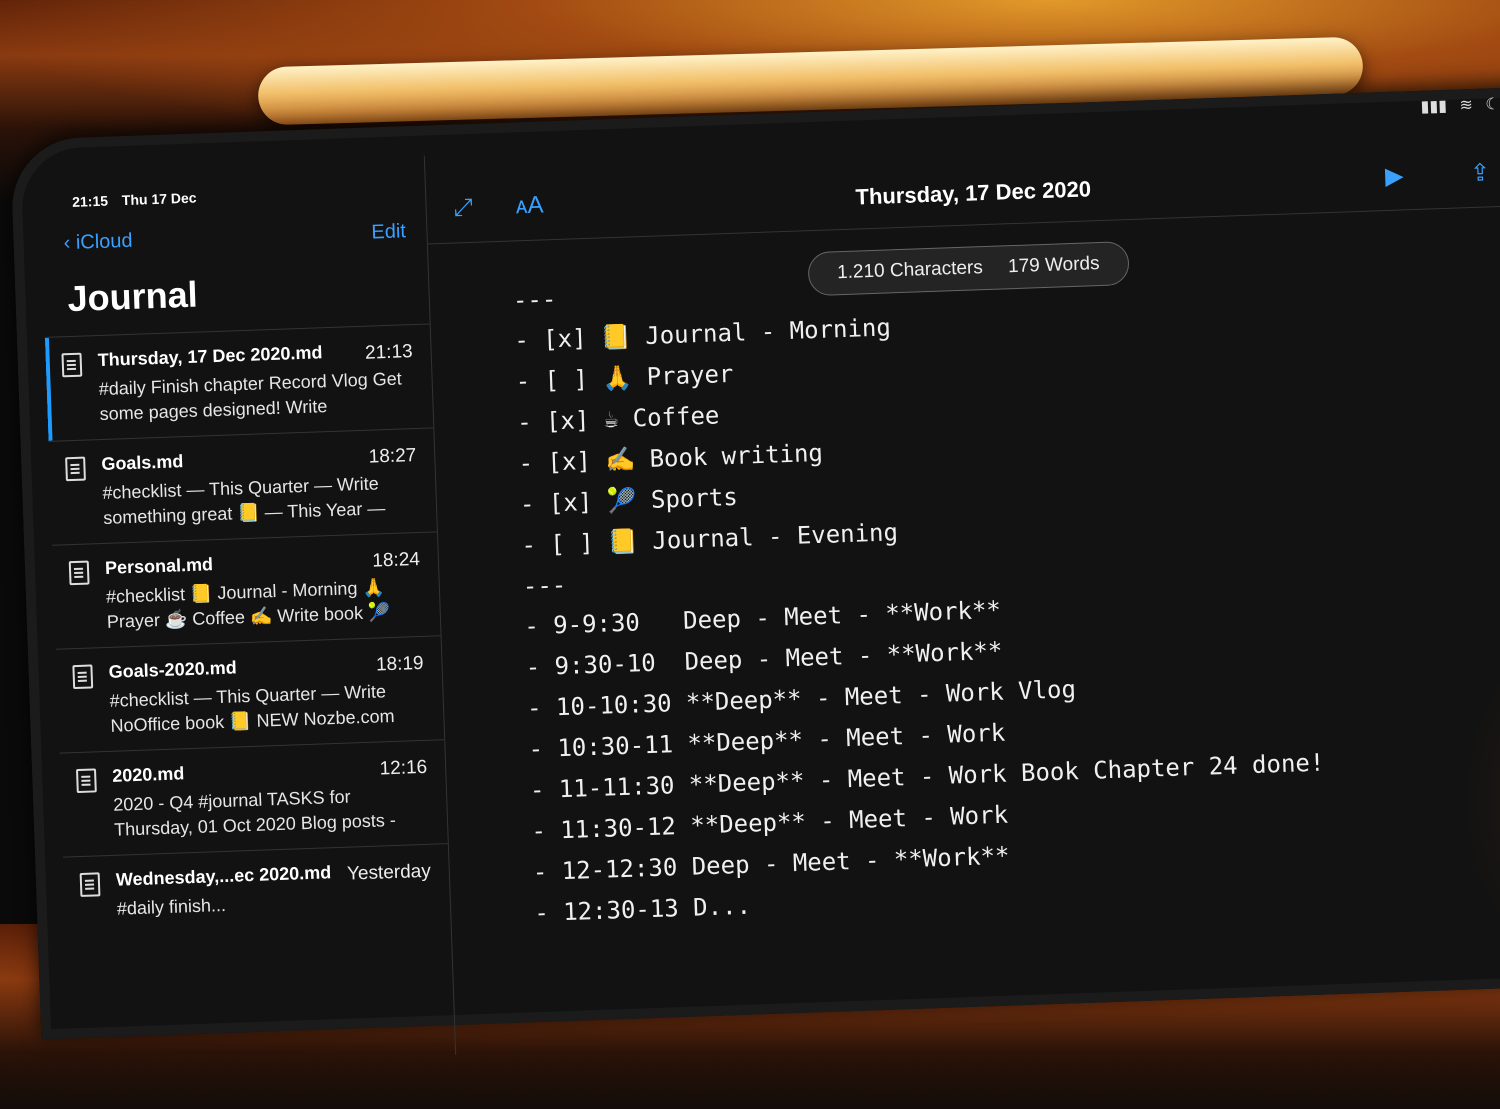  Describe the element at coordinates (463, 208) in the screenshot. I see `expand-icon: ⤢` at that location.